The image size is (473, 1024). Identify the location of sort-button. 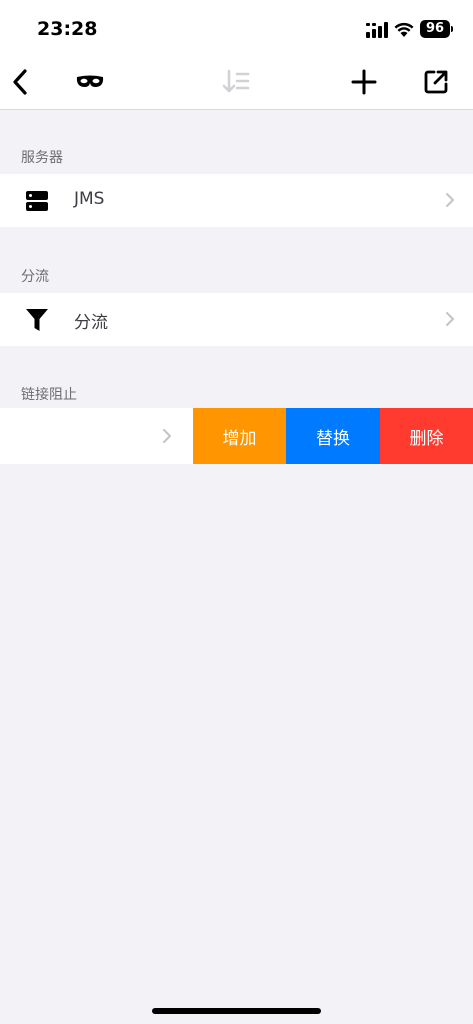
(236, 82).